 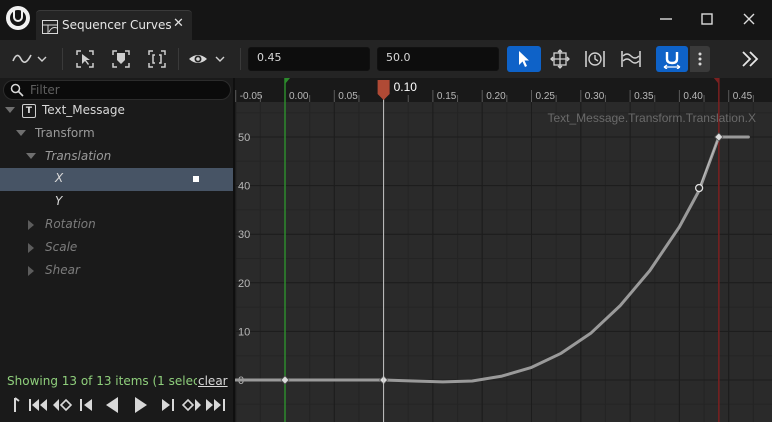 I want to click on tree-label-y: Y, so click(x=59, y=201).